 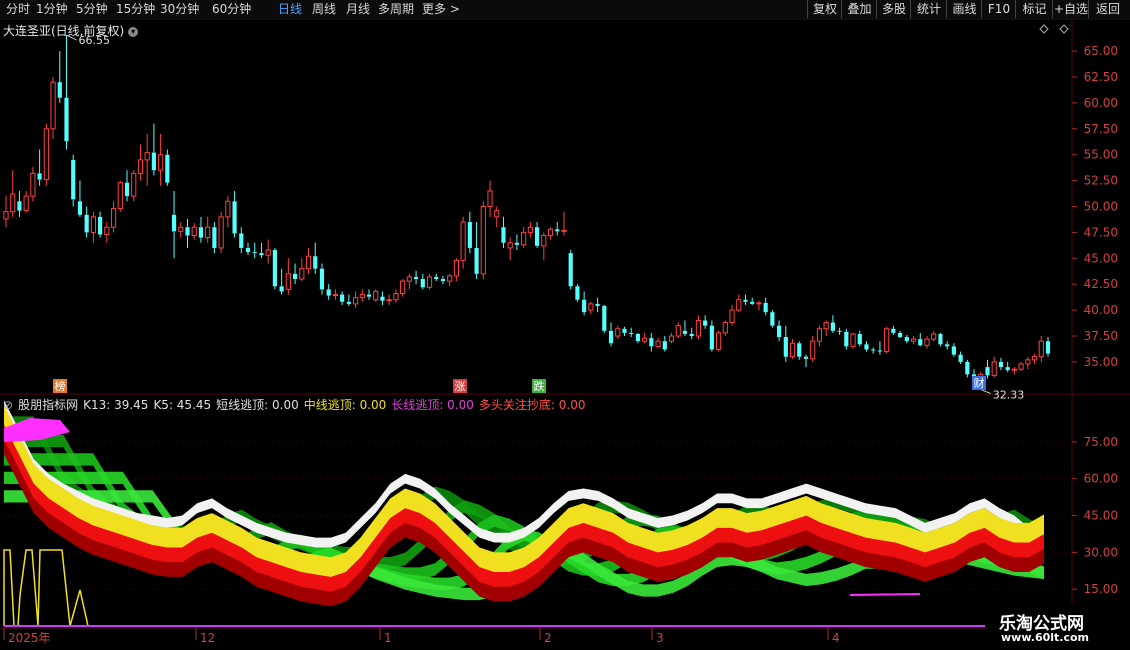 I want to click on indicator-tick-label: 30.00, so click(x=1101, y=552).